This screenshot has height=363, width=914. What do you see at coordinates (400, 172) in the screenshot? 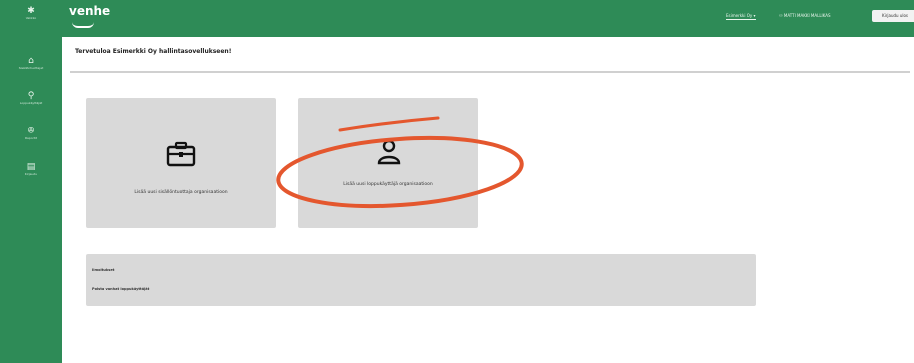
I see `highlight-circle` at bounding box center [400, 172].